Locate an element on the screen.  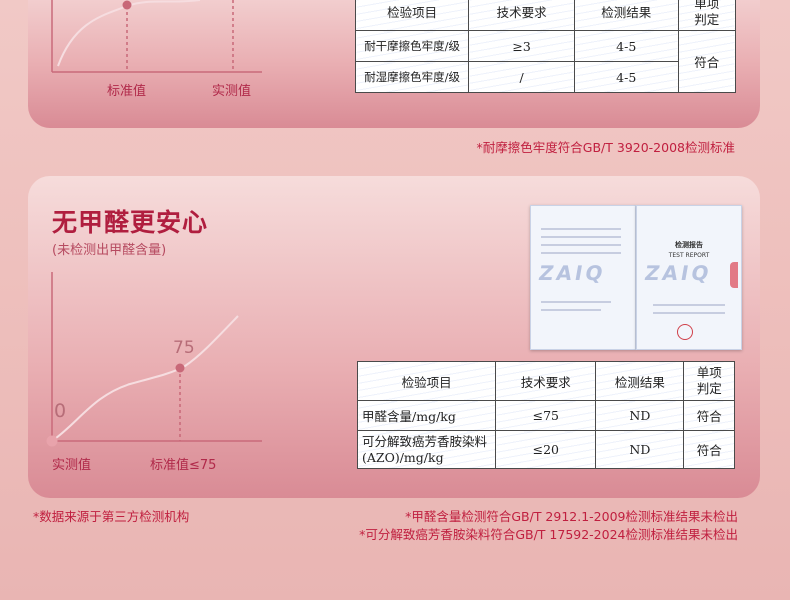
chart-marks is located at coordinates (115, 405).